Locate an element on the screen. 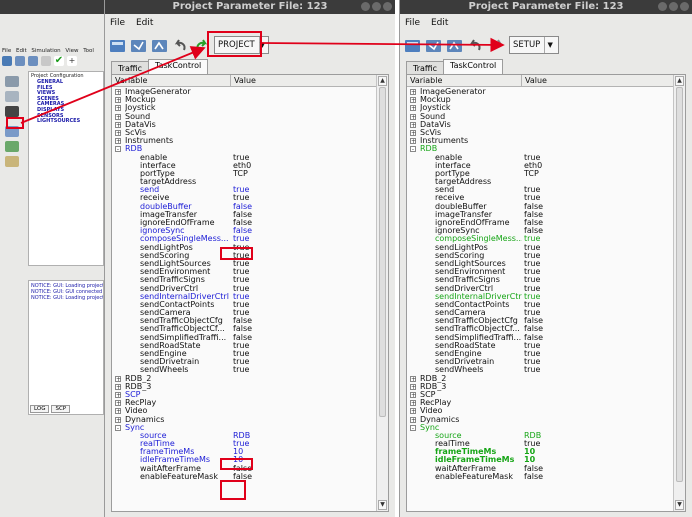 The image size is (692, 517). tab-traffic: Traffic is located at coordinates (130, 67).